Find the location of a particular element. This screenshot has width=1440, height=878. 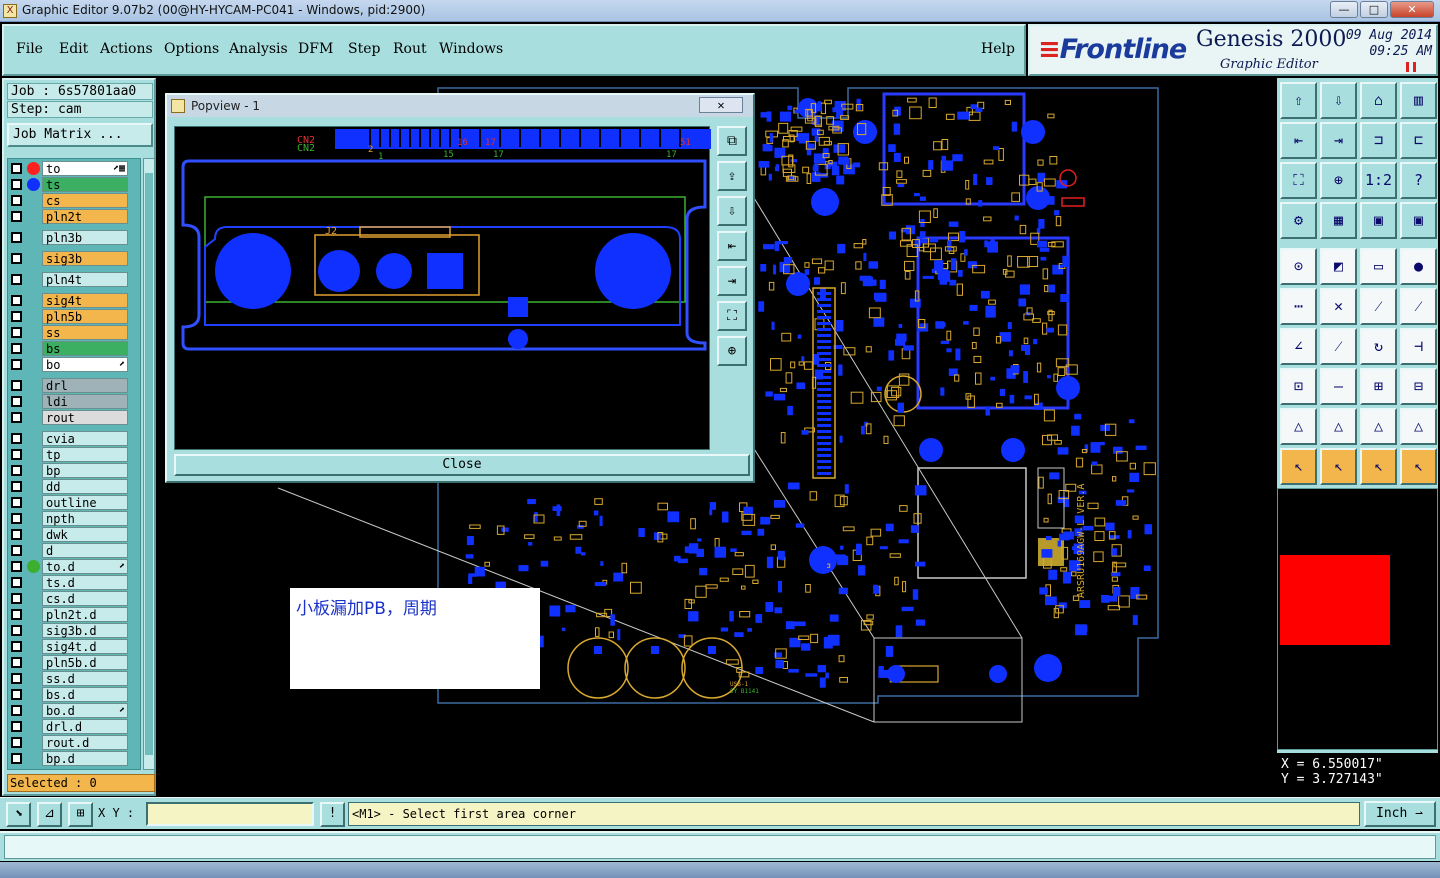

window-icon: ▥ is located at coordinates (1418, 100).